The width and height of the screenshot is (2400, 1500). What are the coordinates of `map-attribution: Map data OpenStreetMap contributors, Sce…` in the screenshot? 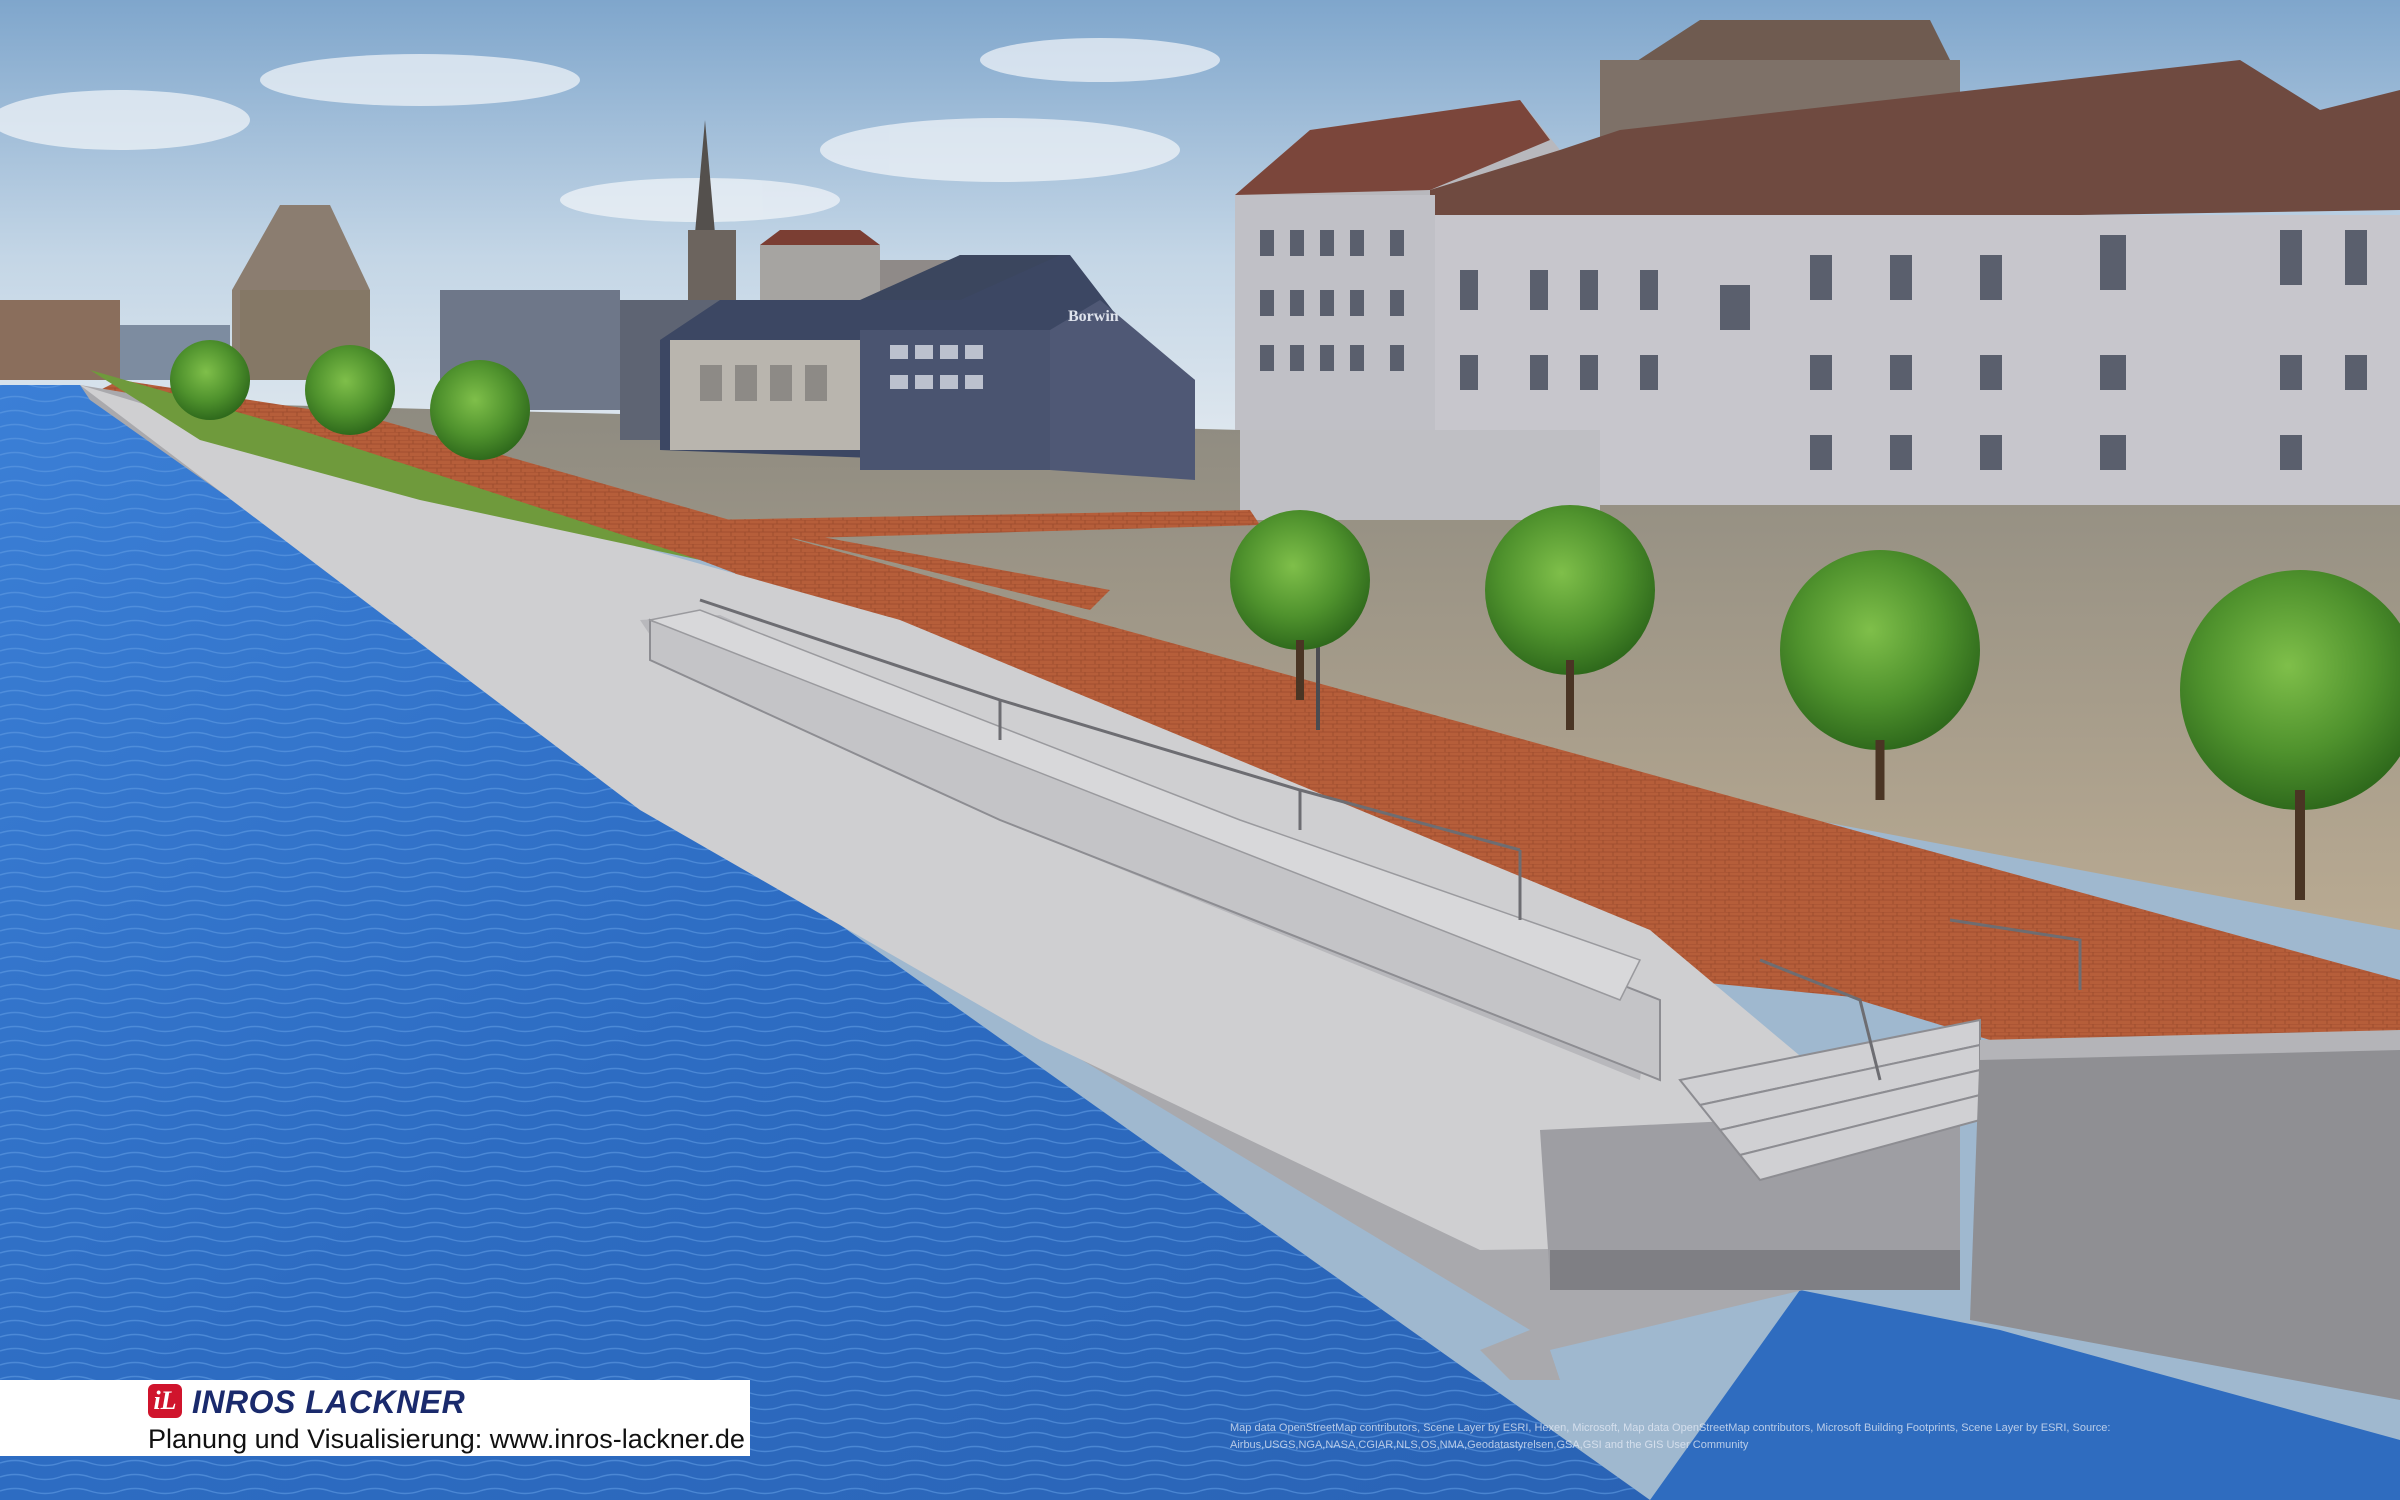 It's located at (1670, 1436).